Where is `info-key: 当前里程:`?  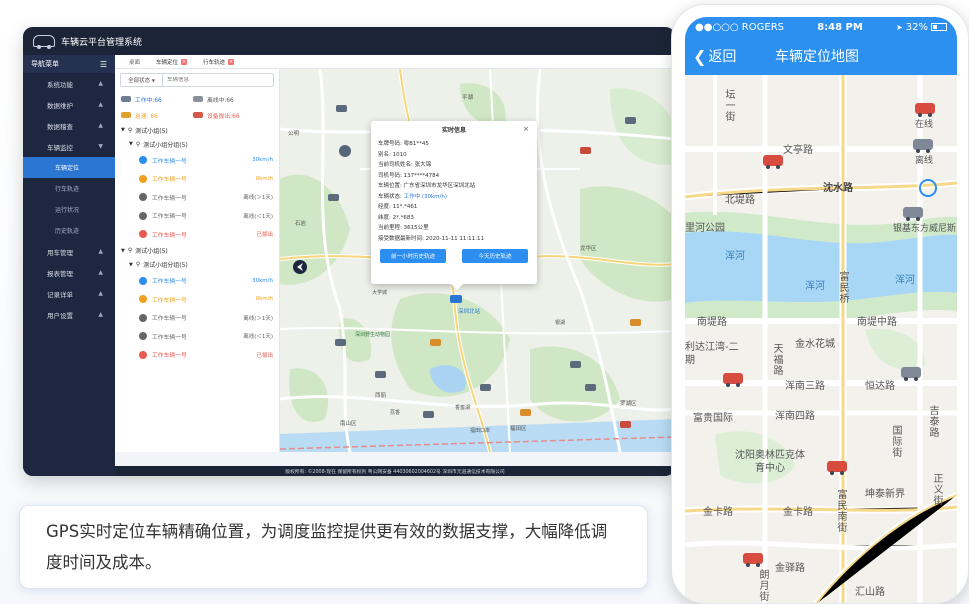 info-key: 当前里程: is located at coordinates (390, 228).